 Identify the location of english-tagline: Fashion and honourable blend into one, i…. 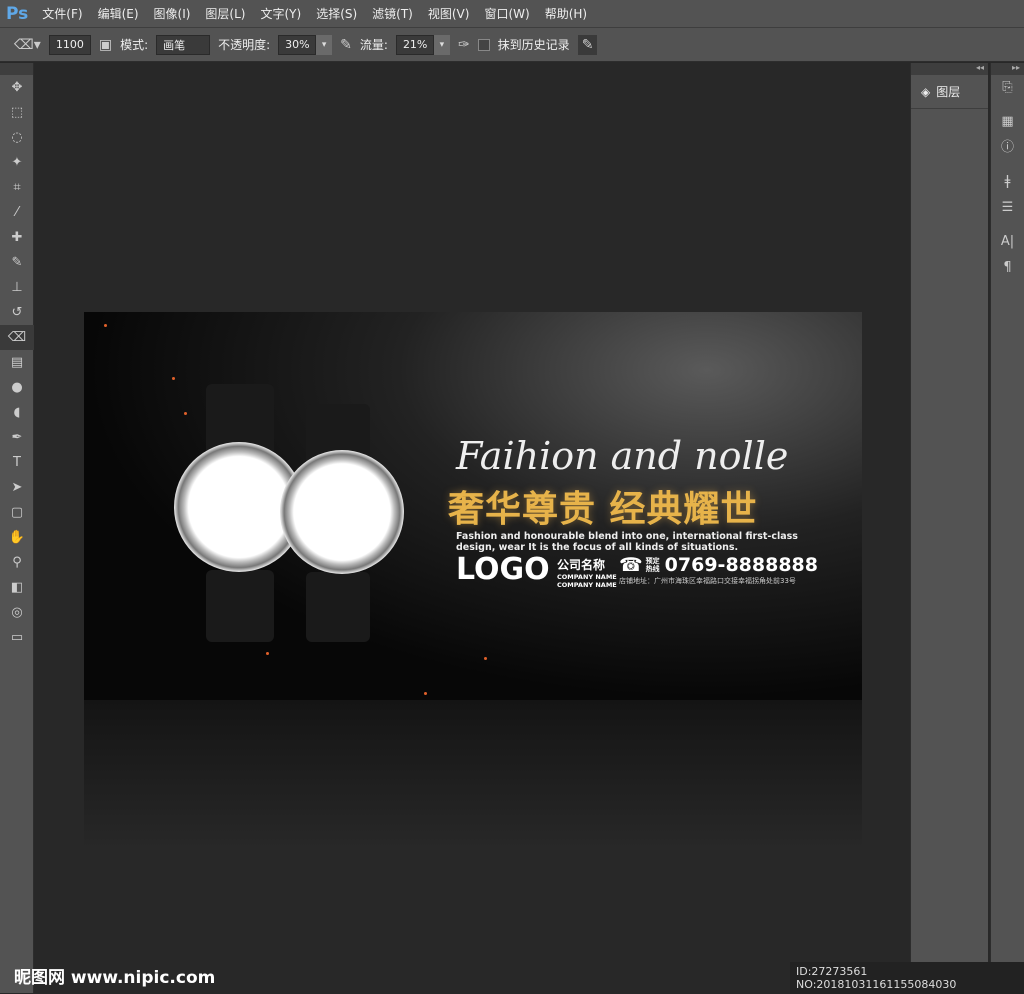
(627, 542).